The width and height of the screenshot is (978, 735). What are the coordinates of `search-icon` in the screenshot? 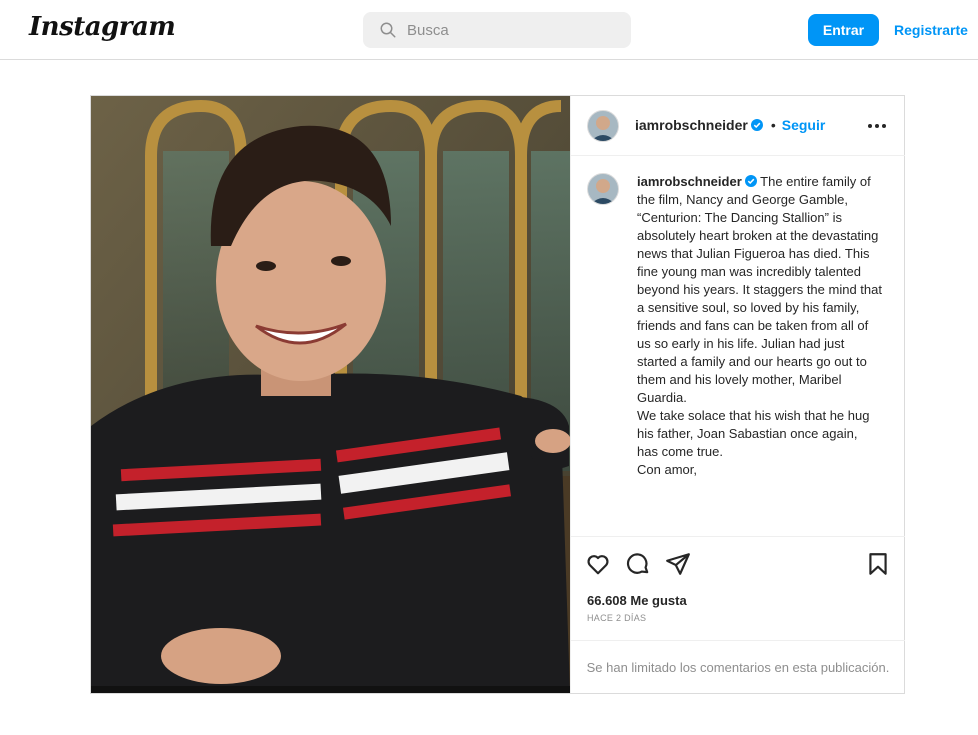 It's located at (388, 30).